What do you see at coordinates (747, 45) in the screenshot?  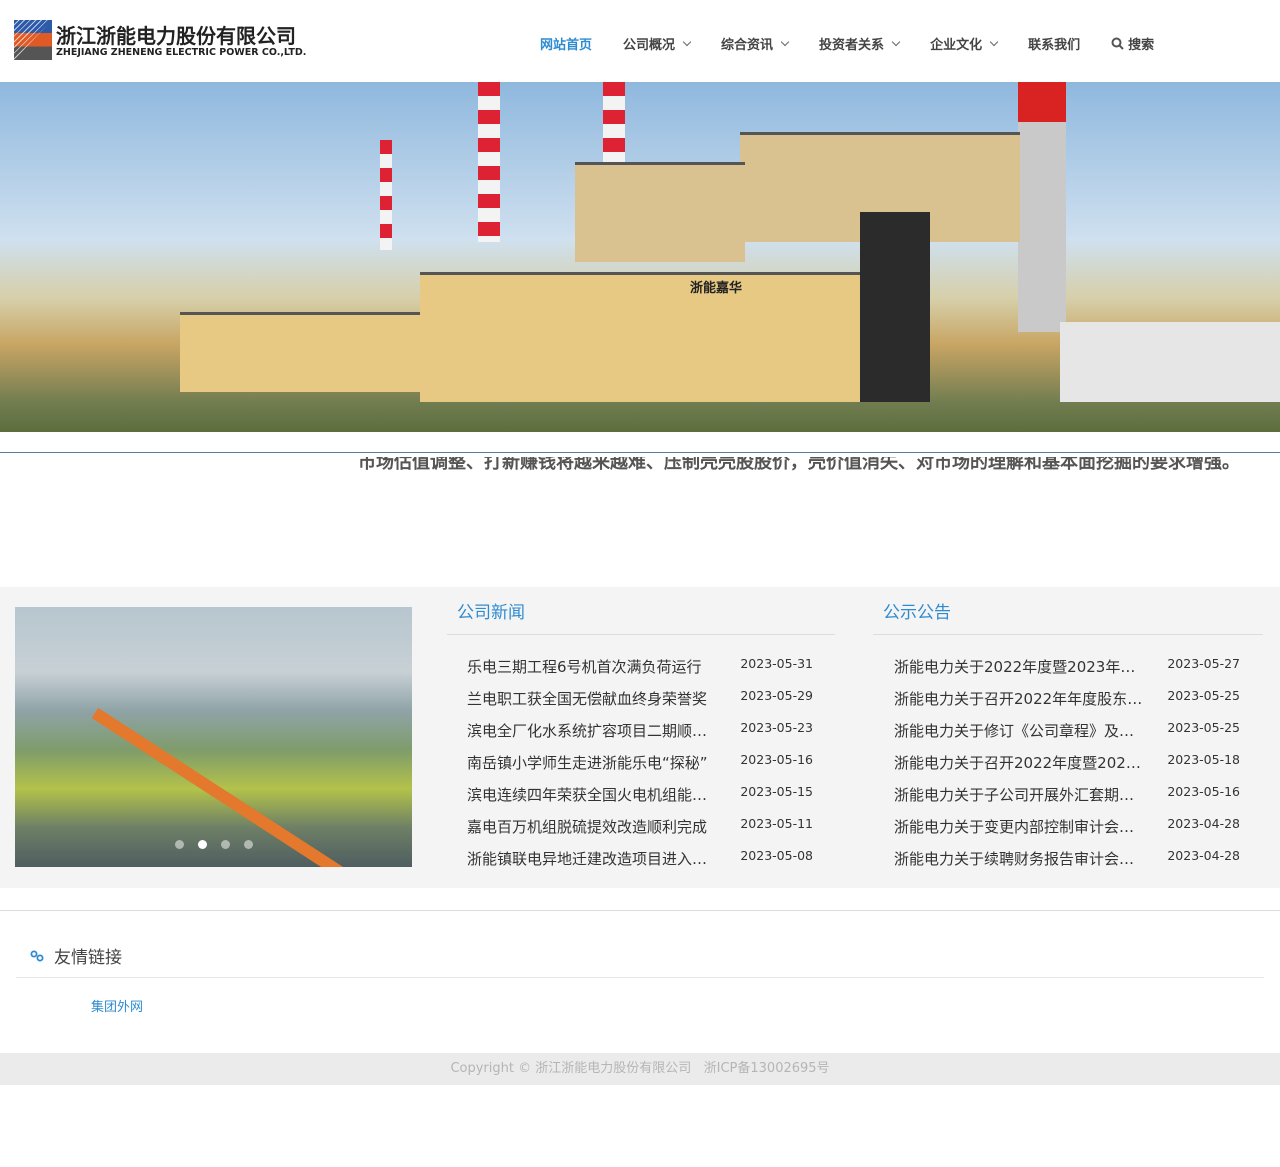 I see `nav-label: 综合资讯` at bounding box center [747, 45].